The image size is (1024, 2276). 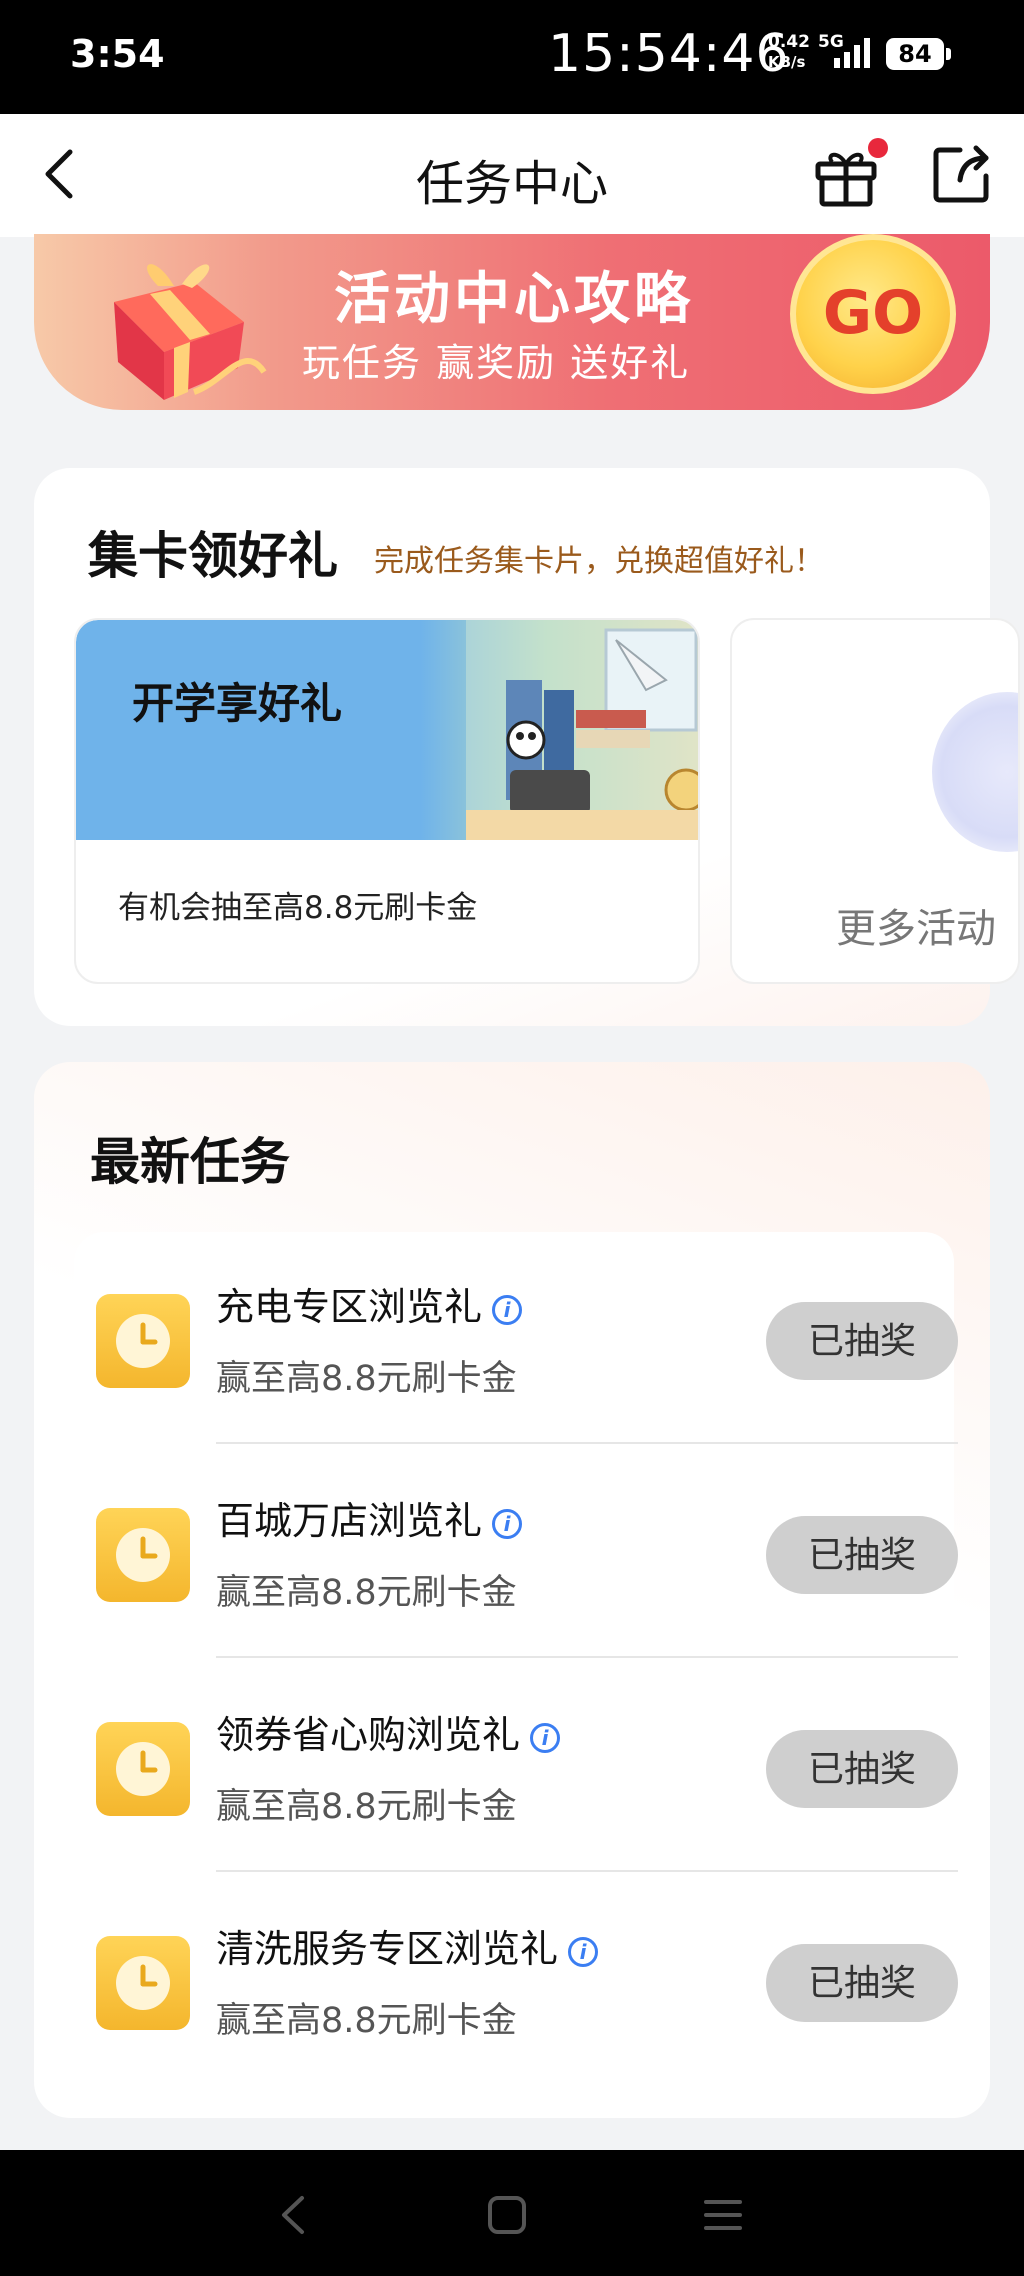 I want to click on status-clock: 15:54:46, so click(x=669, y=54).